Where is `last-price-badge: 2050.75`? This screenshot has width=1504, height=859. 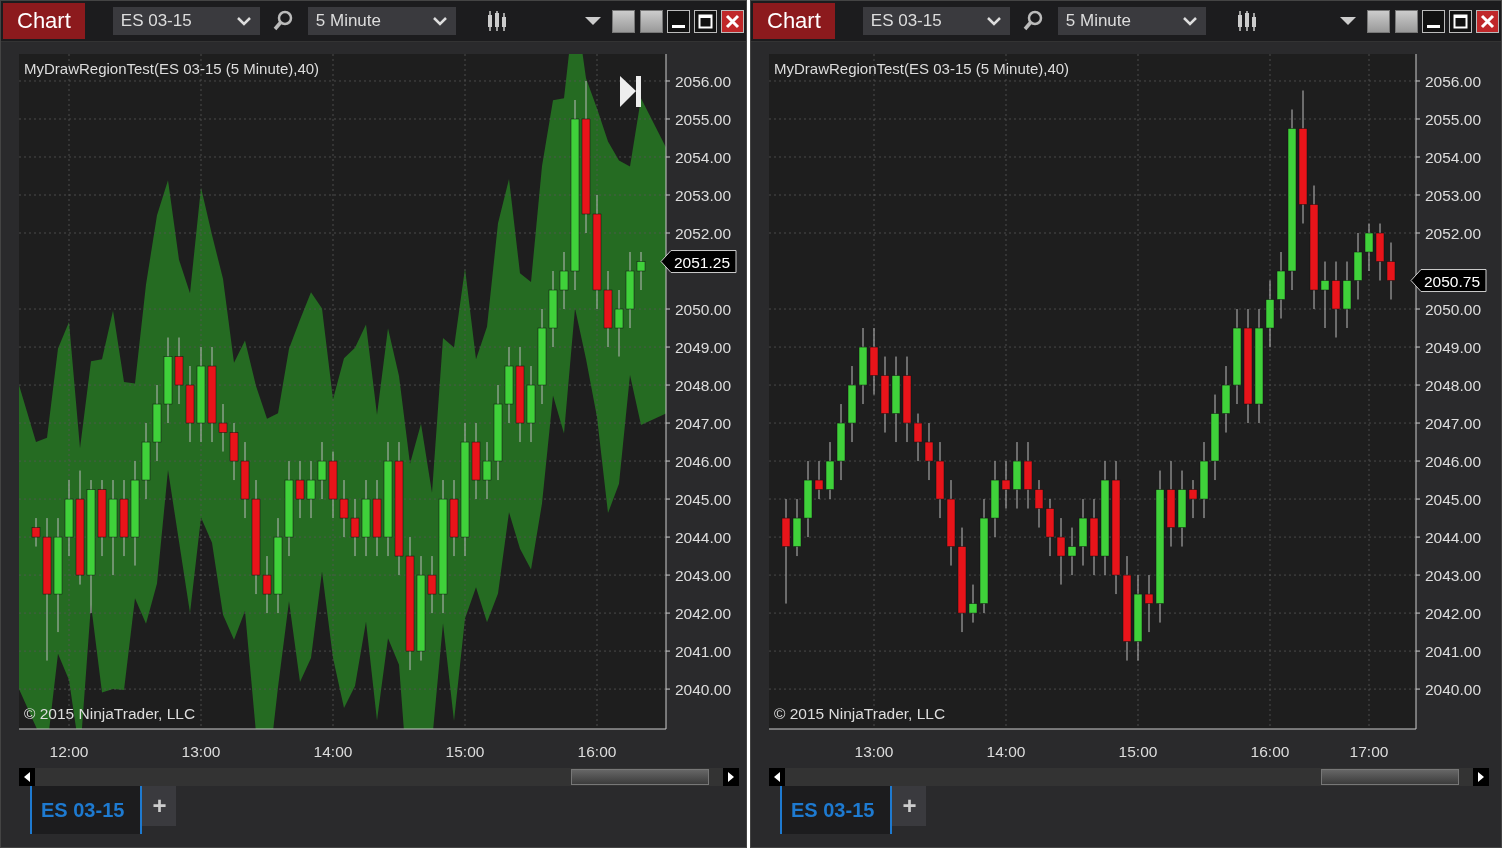 last-price-badge: 2050.75 is located at coordinates (1448, 280).